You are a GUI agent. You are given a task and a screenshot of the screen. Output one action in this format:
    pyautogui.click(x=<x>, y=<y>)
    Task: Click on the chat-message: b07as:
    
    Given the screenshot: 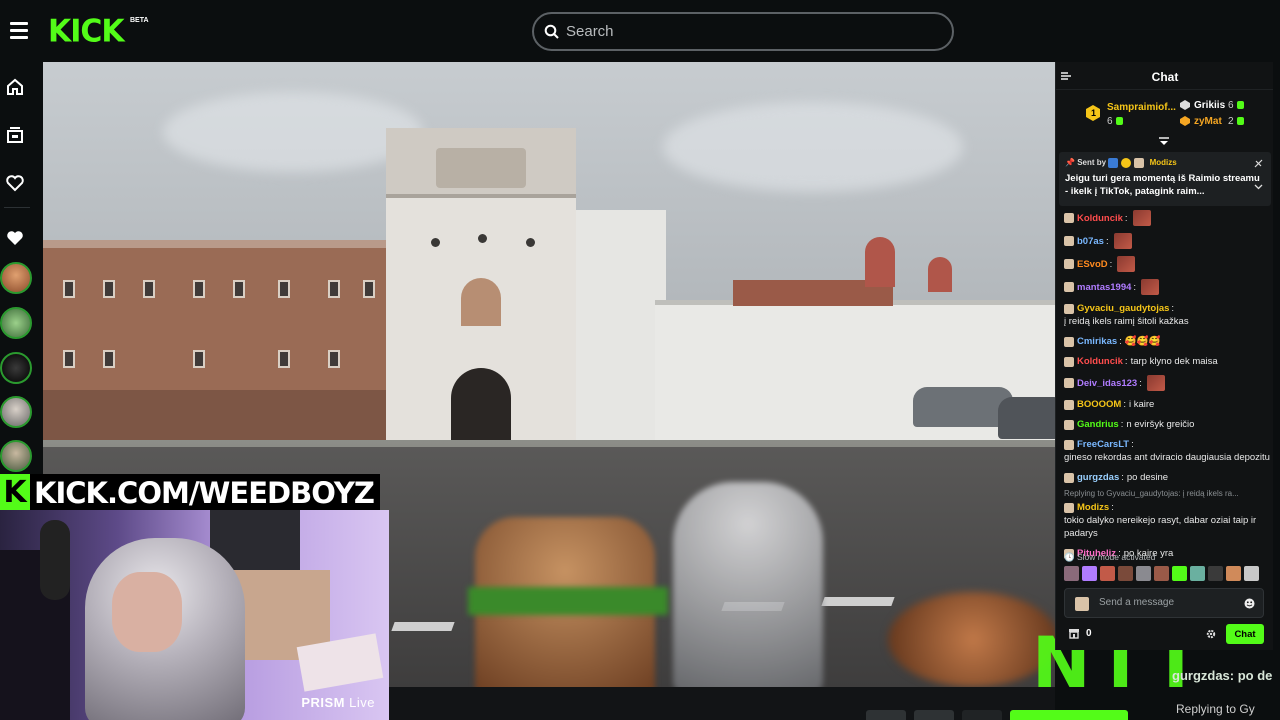 What is the action you would take?
    pyautogui.click(x=1167, y=241)
    